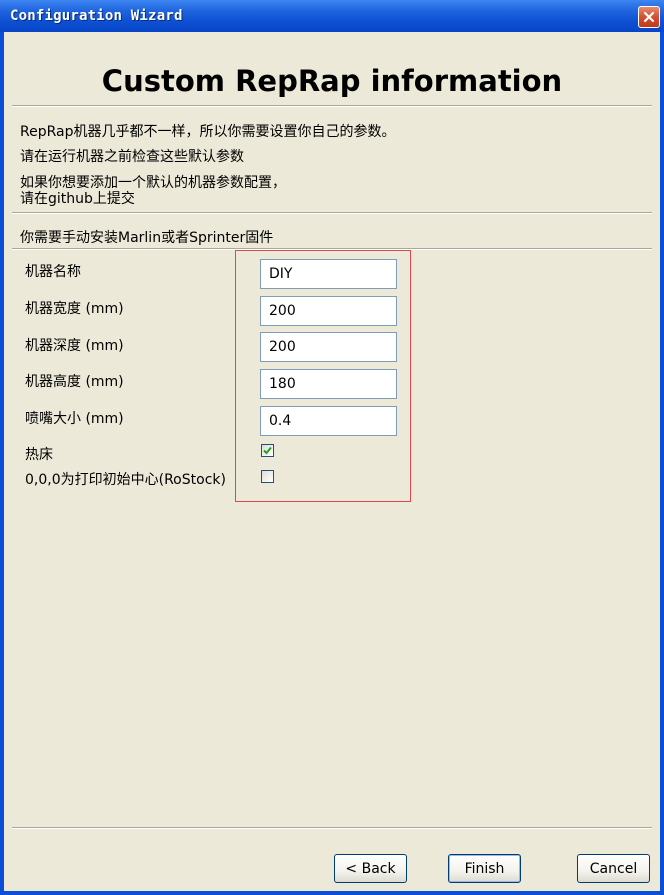  Describe the element at coordinates (125, 480) in the screenshot. I see `center-origin-label: 0,0,0为打印初始中心(RoStock)` at that location.